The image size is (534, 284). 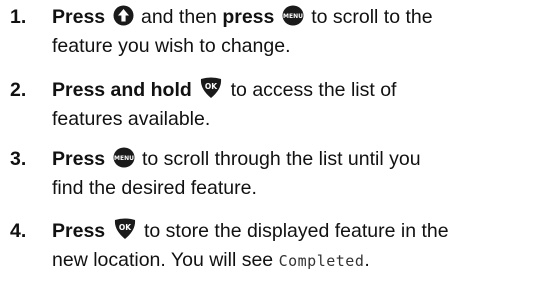 What do you see at coordinates (367, 260) in the screenshot?
I see `step-text-segment: .` at bounding box center [367, 260].